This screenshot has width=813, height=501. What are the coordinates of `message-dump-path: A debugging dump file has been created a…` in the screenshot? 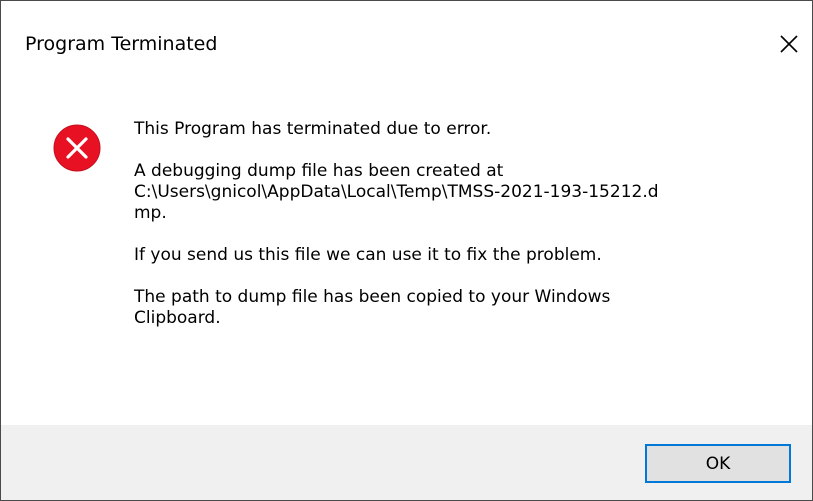 It's located at (396, 192).